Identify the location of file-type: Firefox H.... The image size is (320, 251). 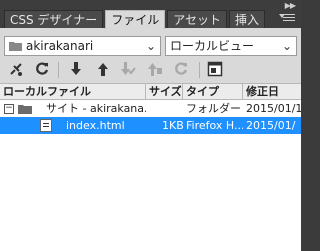
(214, 125).